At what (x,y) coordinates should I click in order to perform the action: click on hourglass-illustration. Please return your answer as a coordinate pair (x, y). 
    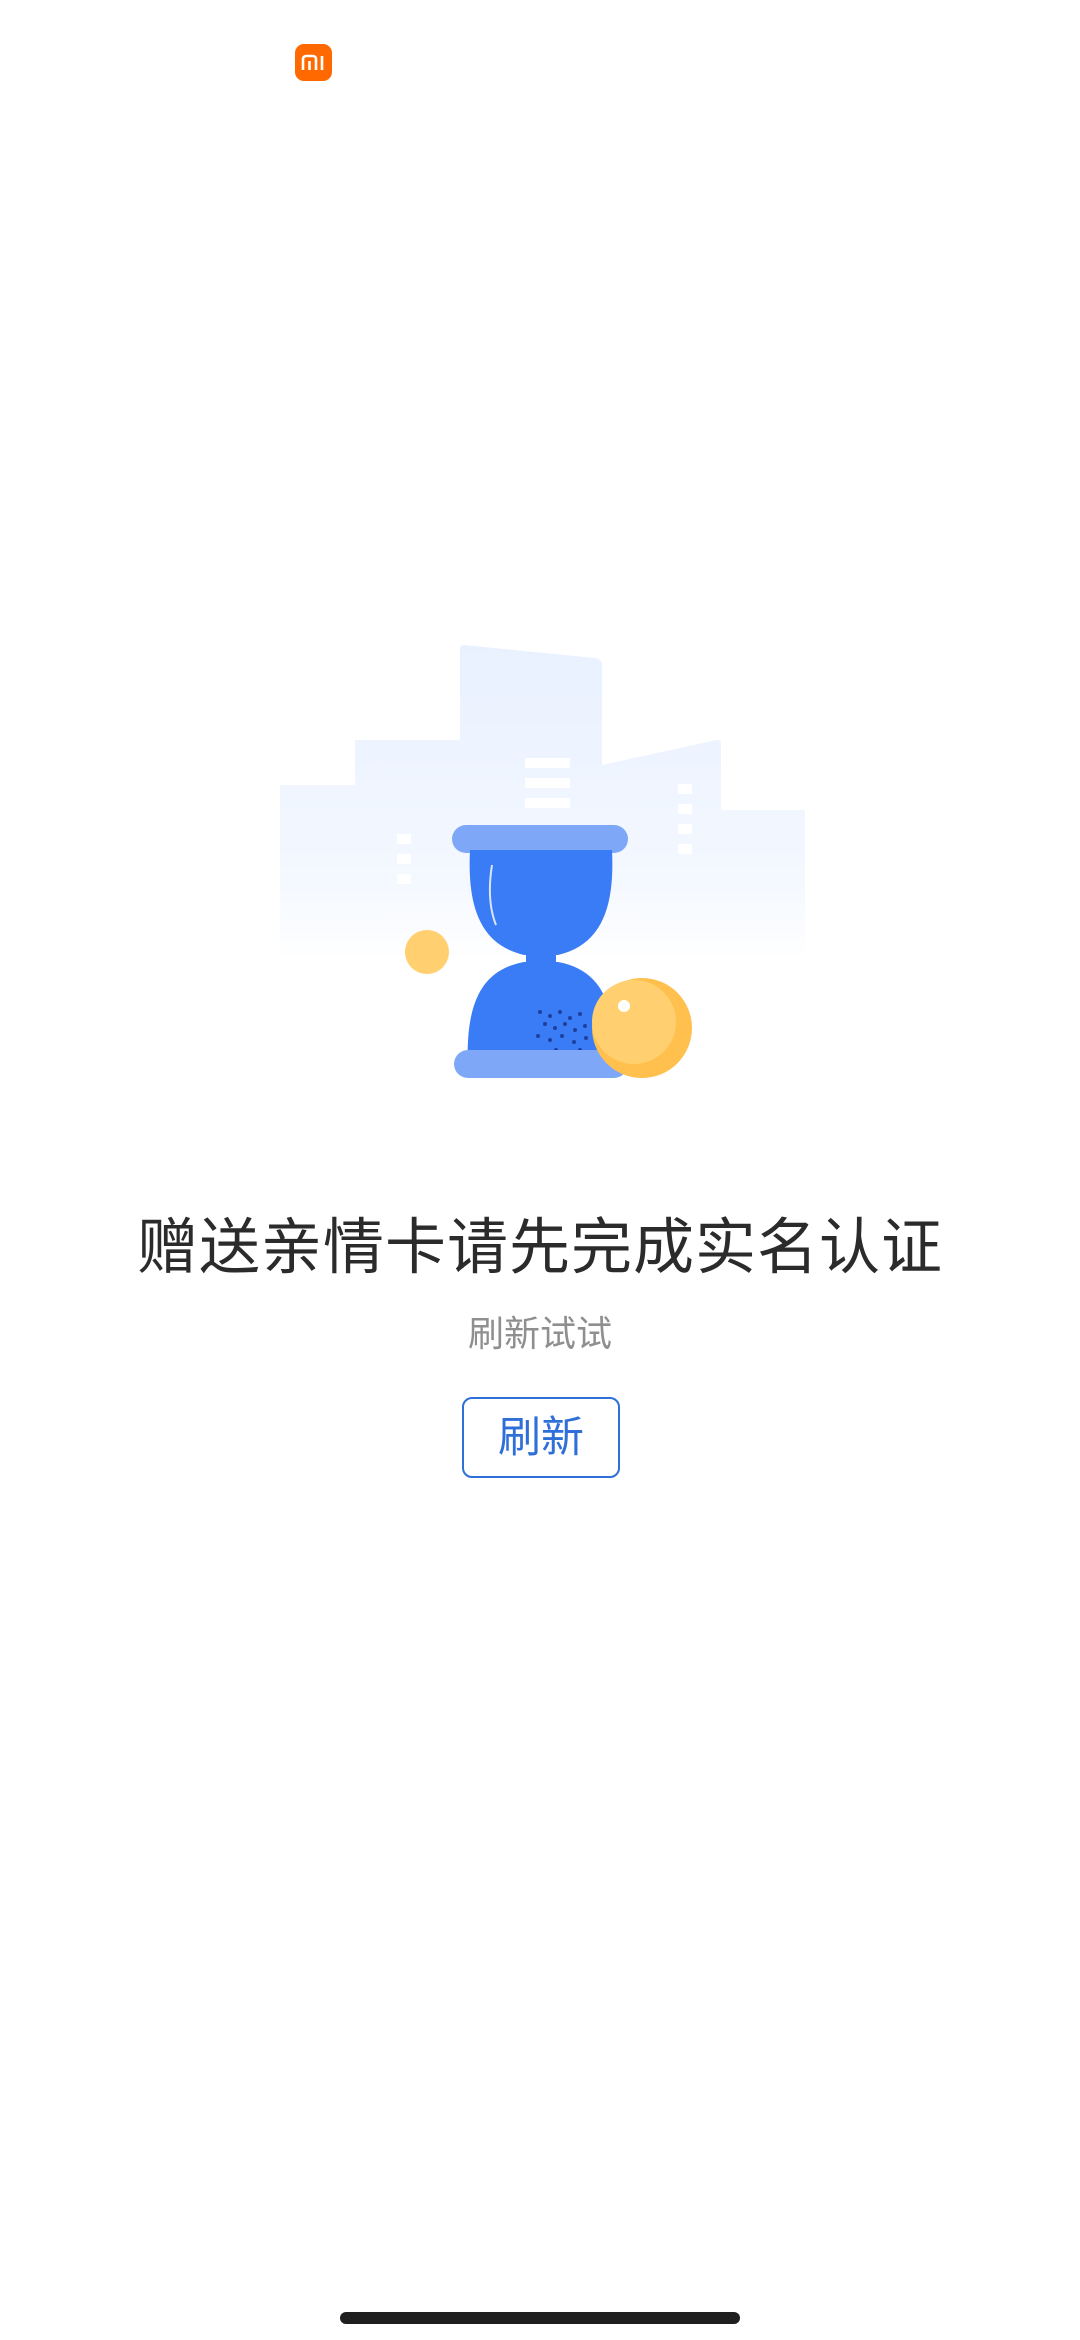
    Looking at the image, I should click on (540, 870).